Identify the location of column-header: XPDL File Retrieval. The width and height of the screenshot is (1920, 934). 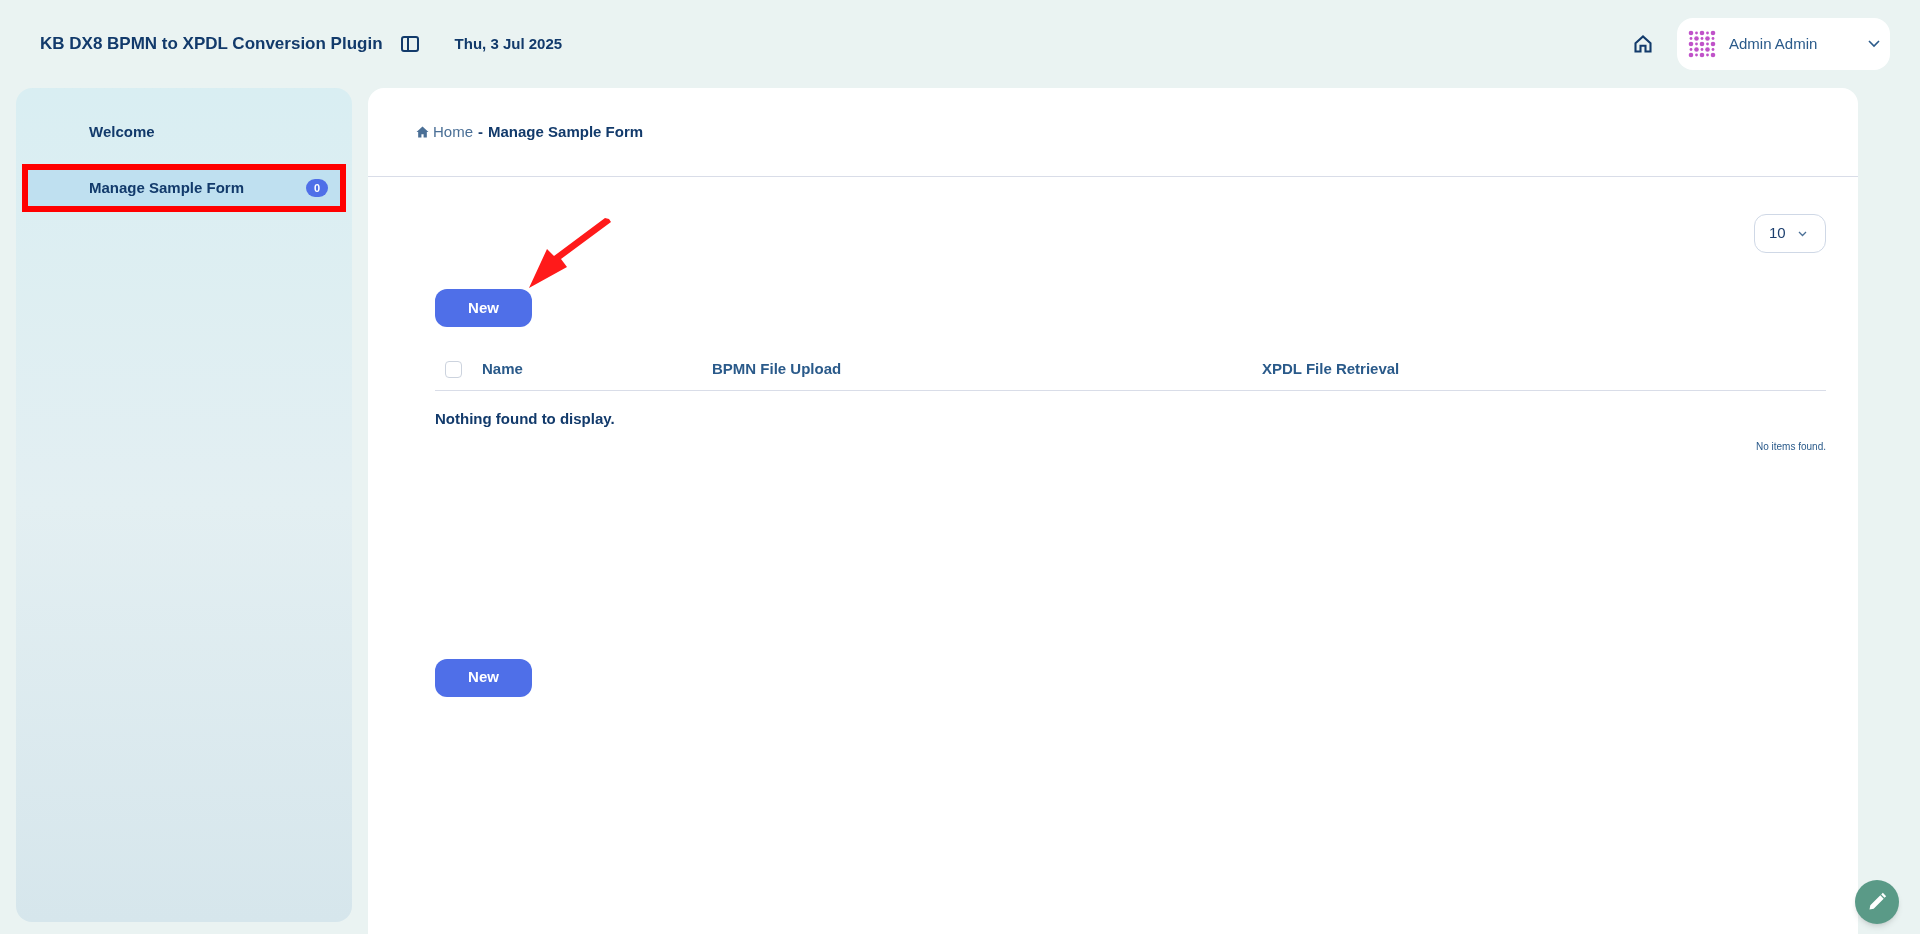
(1331, 369).